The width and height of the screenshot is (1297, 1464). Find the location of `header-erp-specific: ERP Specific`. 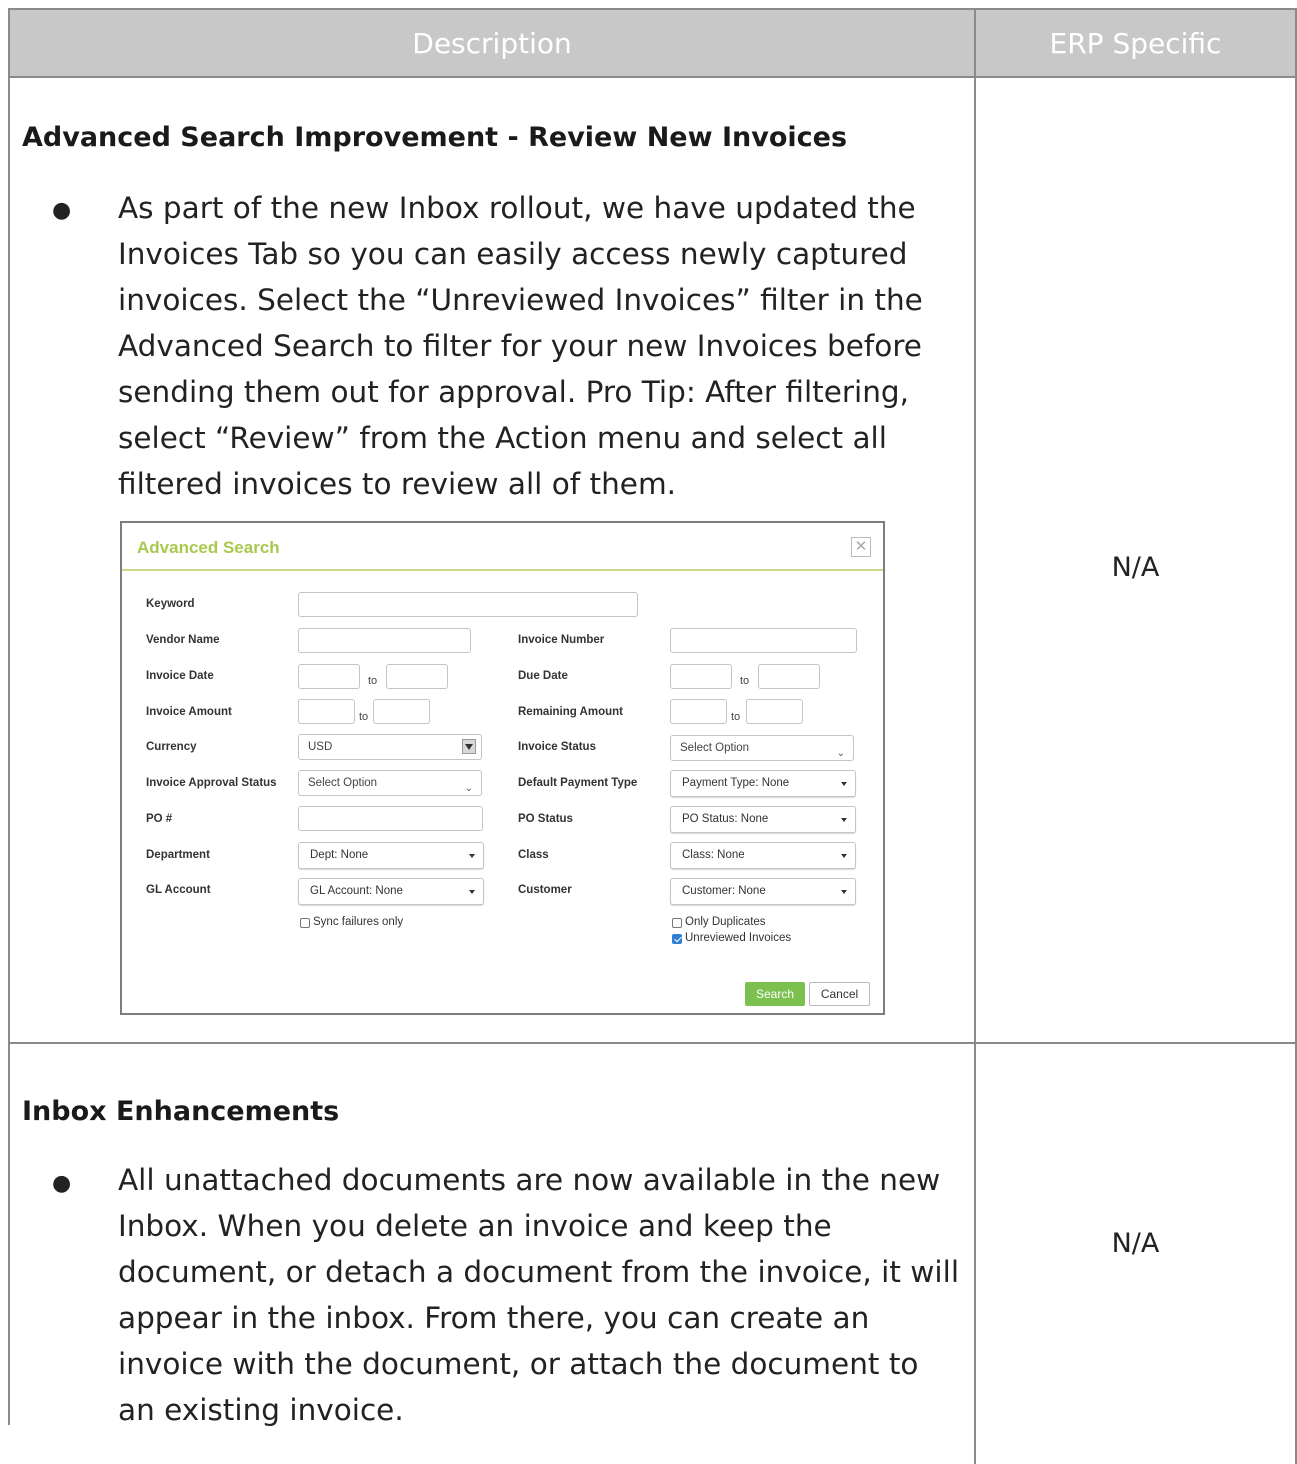

header-erp-specific: ERP Specific is located at coordinates (1136, 44).